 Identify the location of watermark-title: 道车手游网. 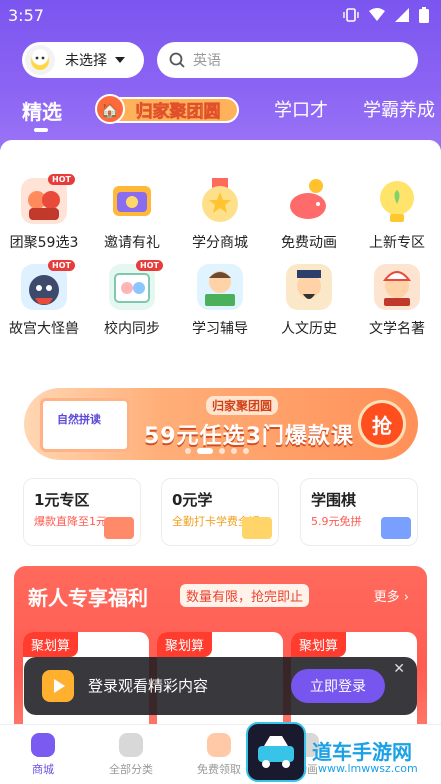
(362, 752).